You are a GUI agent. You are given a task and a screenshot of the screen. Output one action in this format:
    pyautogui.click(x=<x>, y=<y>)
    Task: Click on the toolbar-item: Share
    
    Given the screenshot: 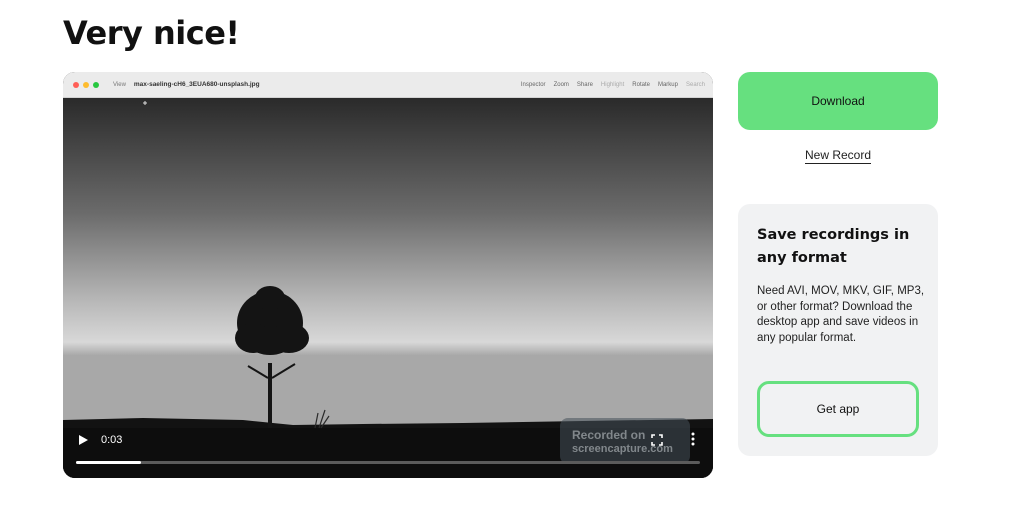 What is the action you would take?
    pyautogui.click(x=584, y=84)
    